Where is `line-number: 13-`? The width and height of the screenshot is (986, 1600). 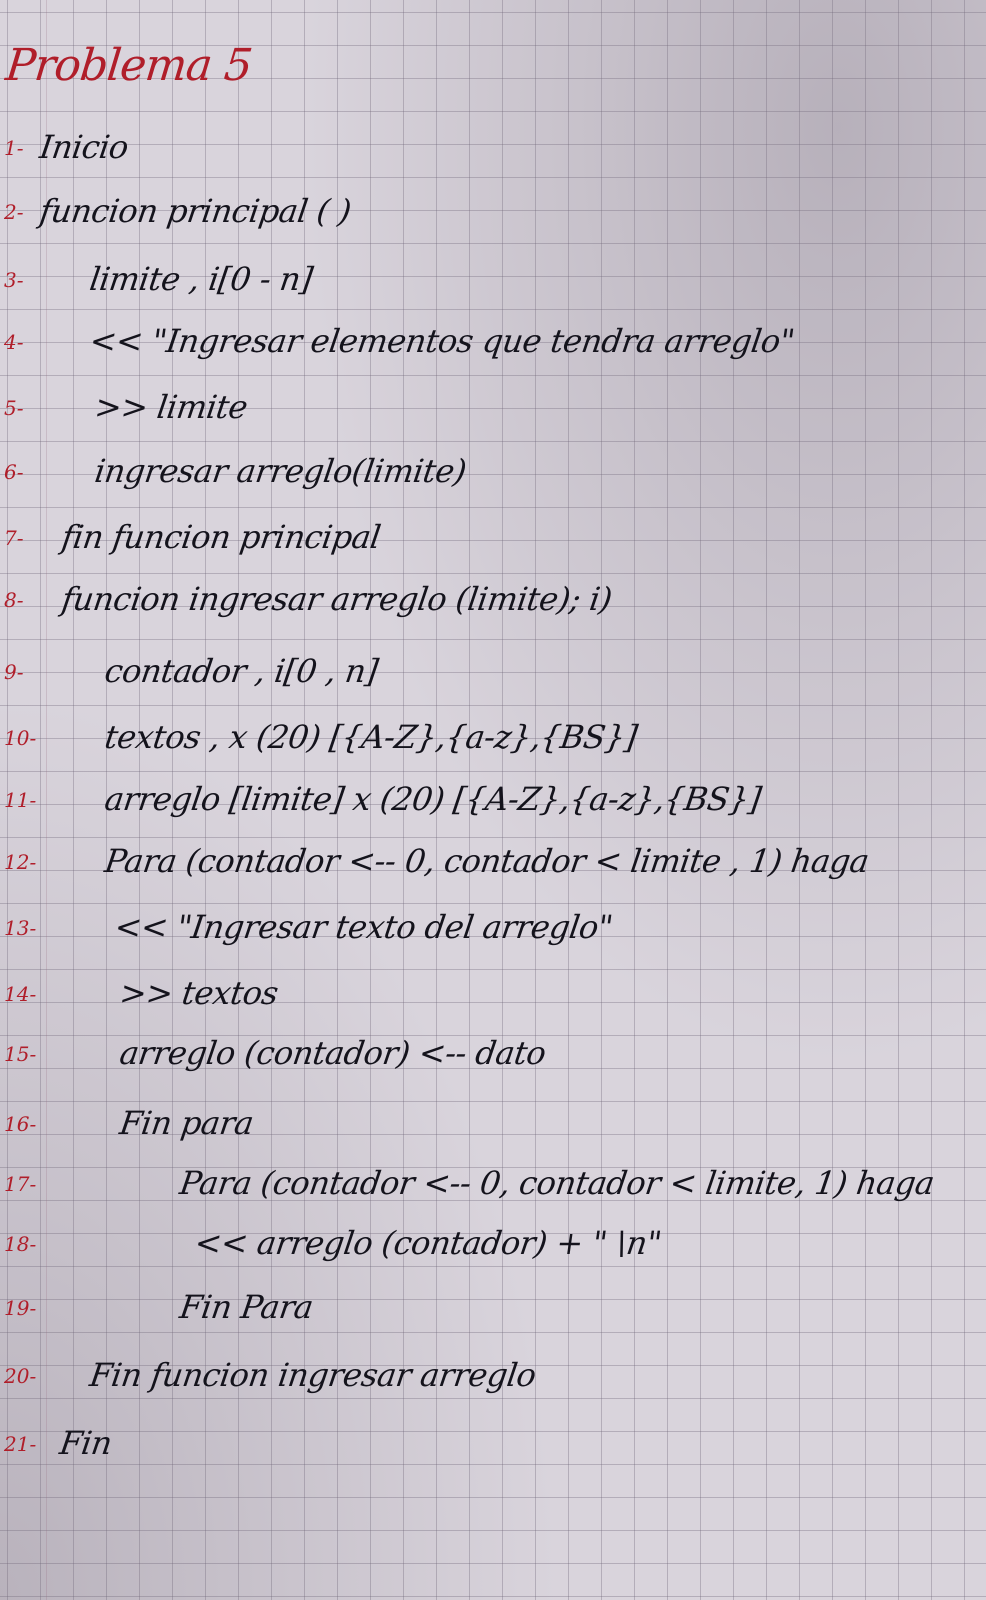
line-number: 13- is located at coordinates (20, 928).